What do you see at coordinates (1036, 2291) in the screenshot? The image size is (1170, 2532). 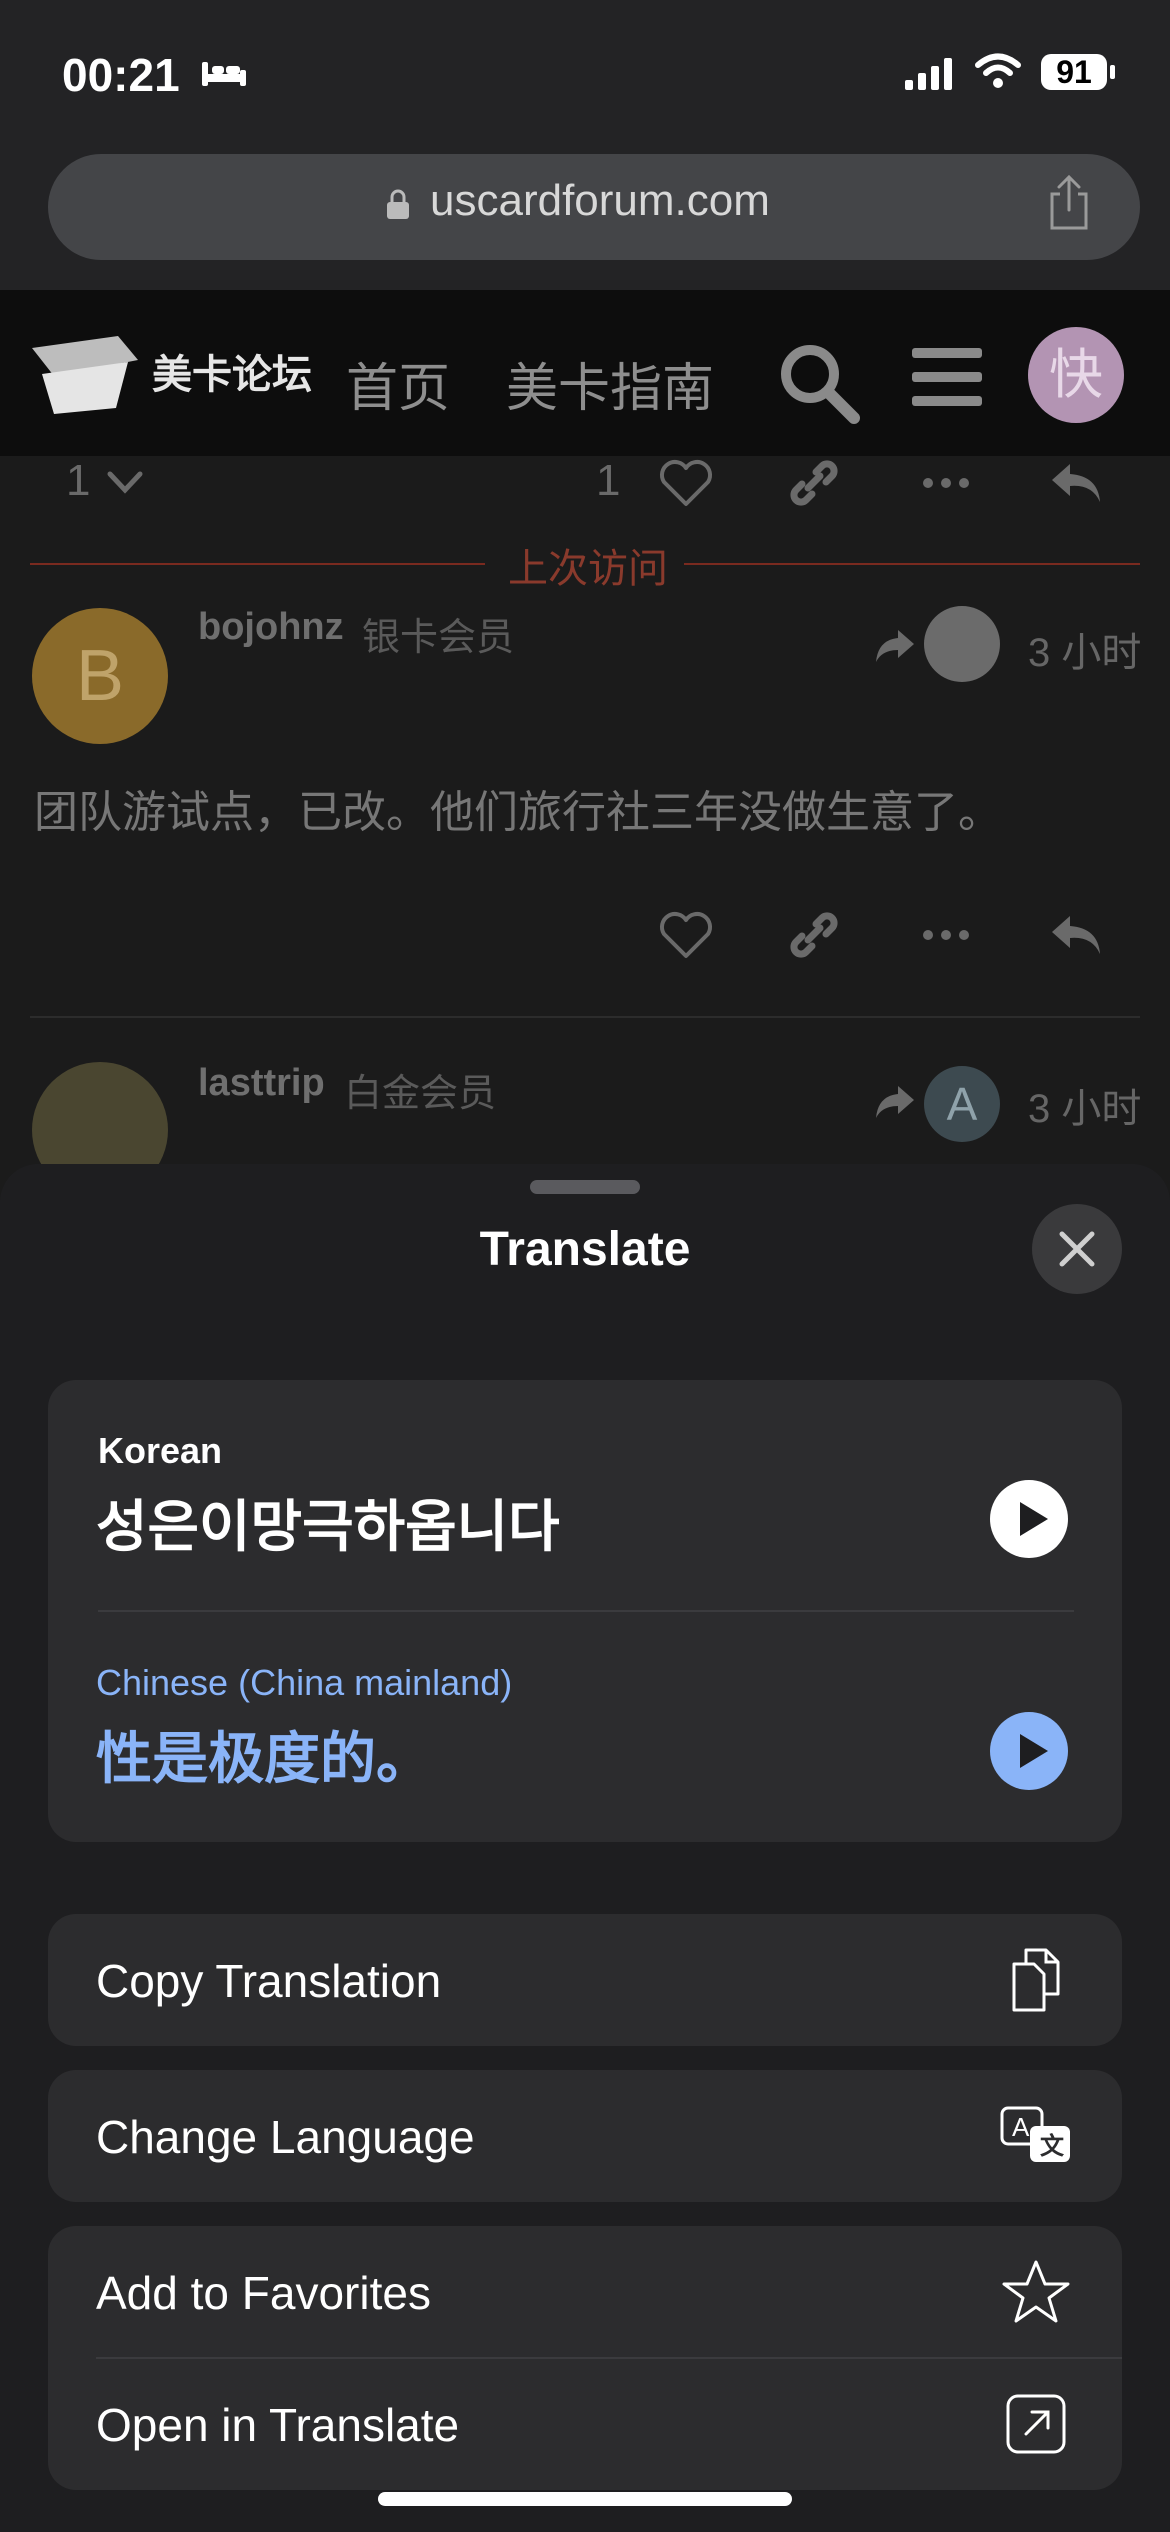 I see `star-icon` at bounding box center [1036, 2291].